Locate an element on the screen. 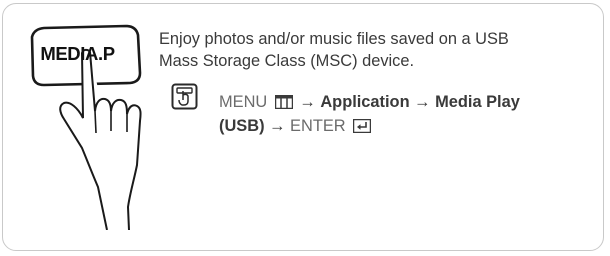 The height and width of the screenshot is (256, 610). menu-label: MENU is located at coordinates (243, 102).